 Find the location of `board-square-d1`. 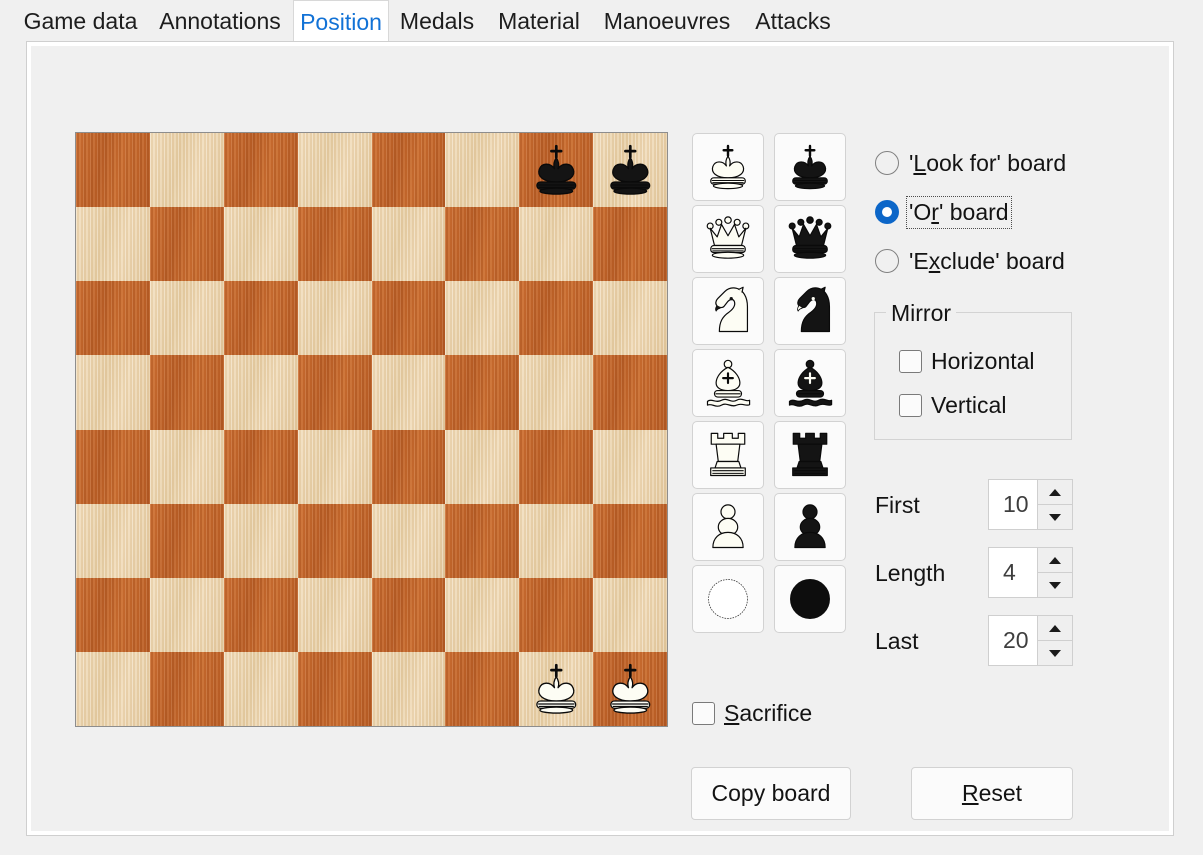

board-square-d1 is located at coordinates (334, 688).